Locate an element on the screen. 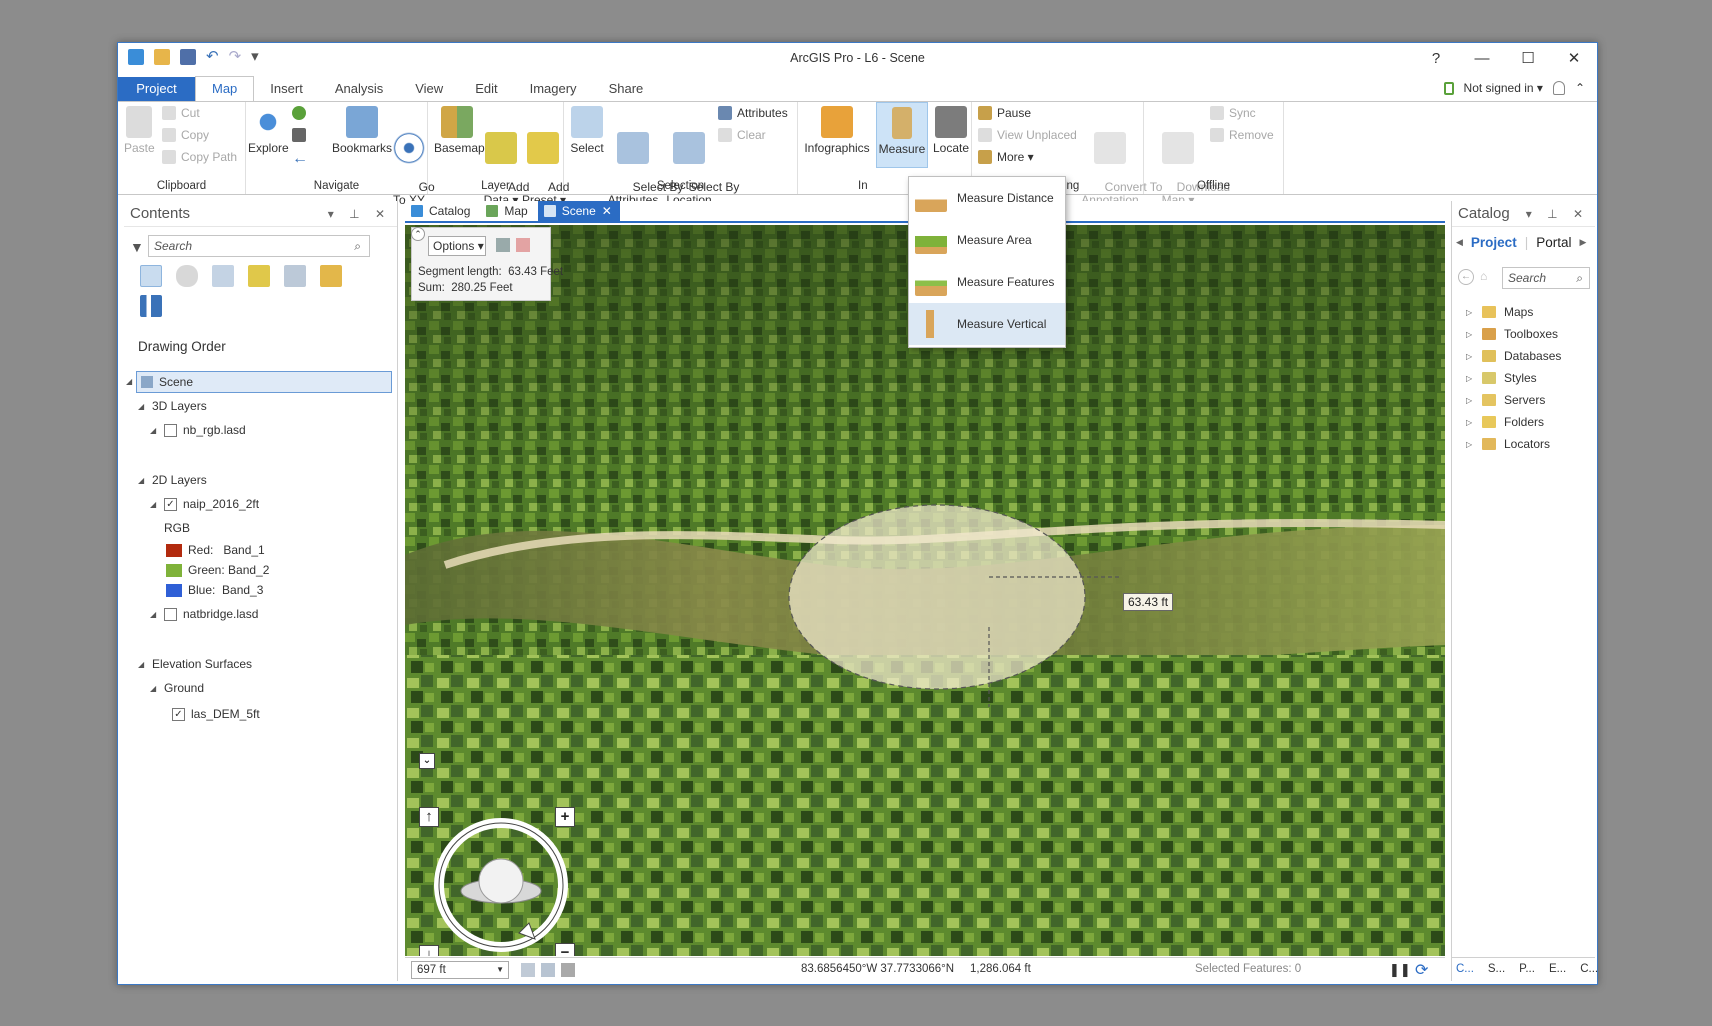 Image resolution: width=1712 pixels, height=1026 pixels. green-swatch is located at coordinates (174, 570).